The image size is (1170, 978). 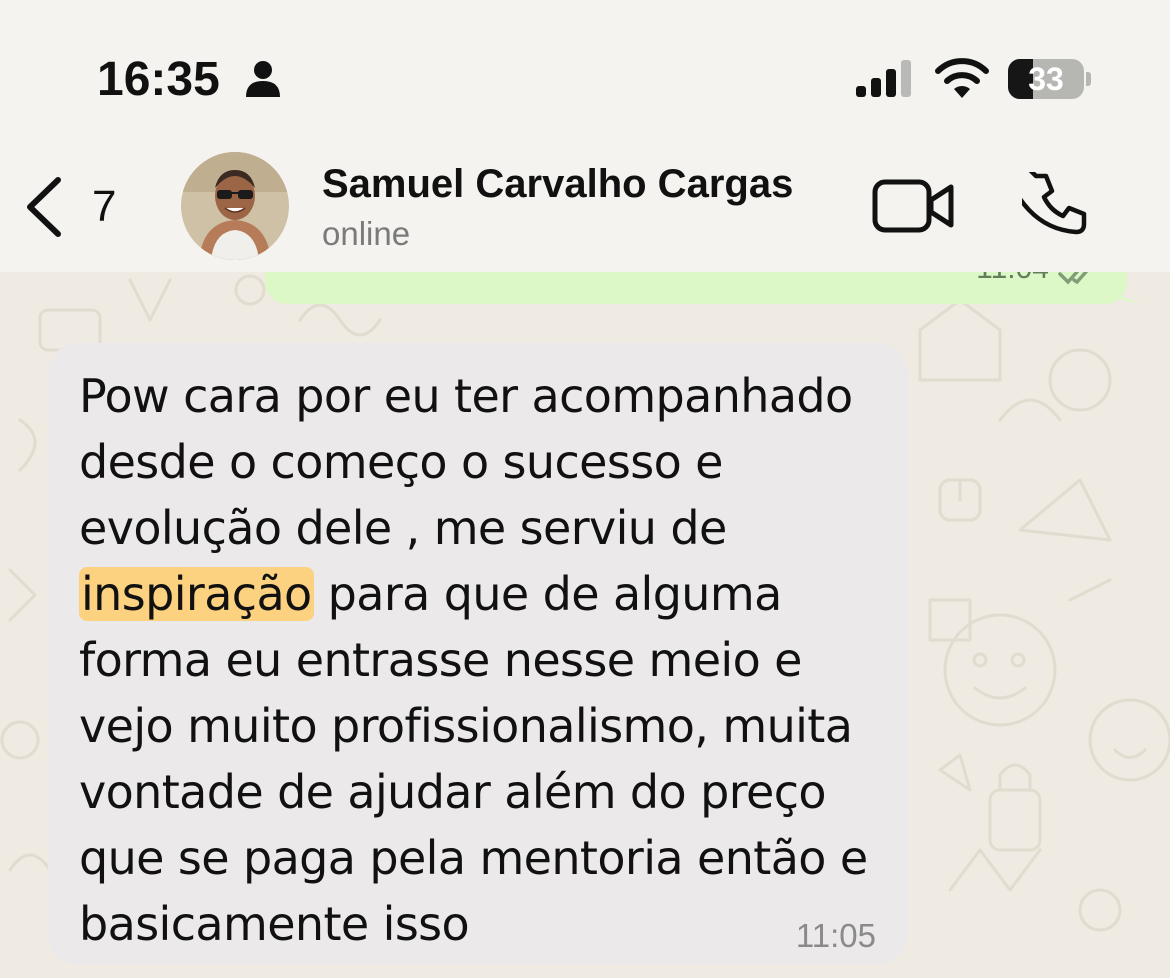 I want to click on chevron-left-icon, so click(x=44, y=207).